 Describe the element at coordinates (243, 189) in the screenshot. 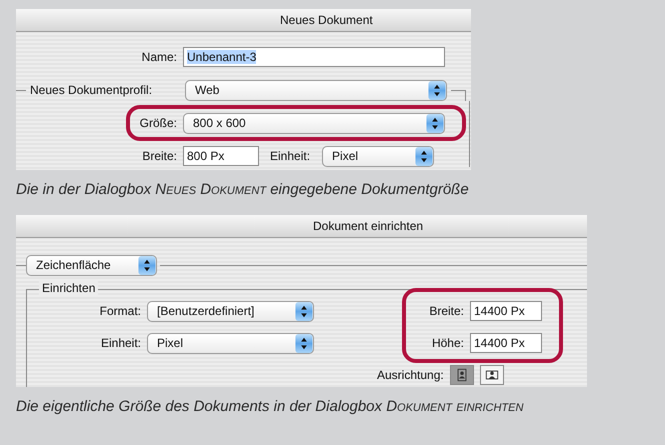

I see `caption-text: Die in der Dialogbox Neues Dokument eingegebene Dokumentgröße` at that location.